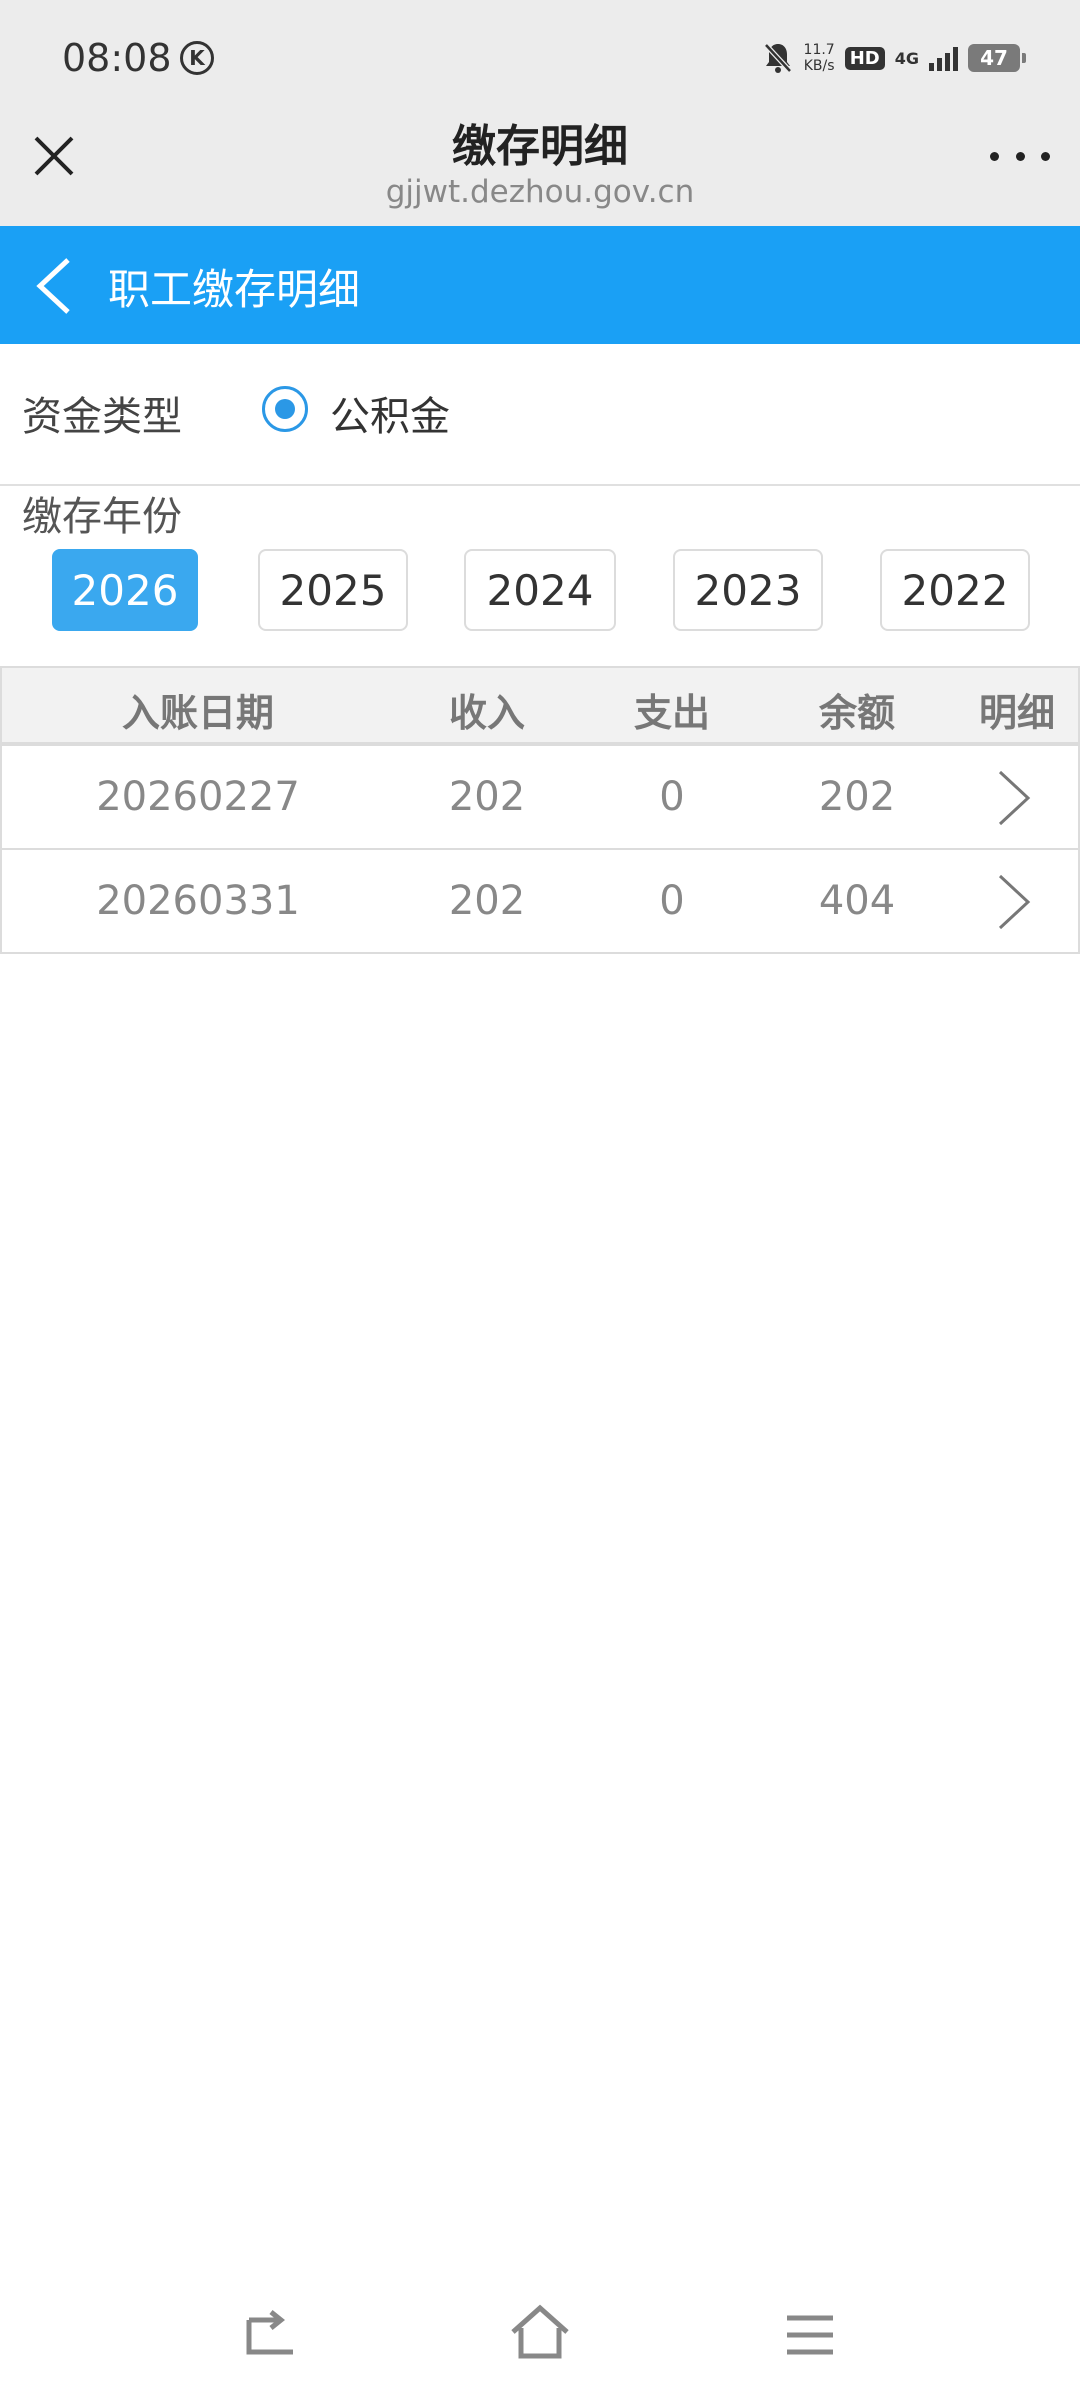  What do you see at coordinates (102, 417) in the screenshot?
I see `fund-type-label: 资金类型` at bounding box center [102, 417].